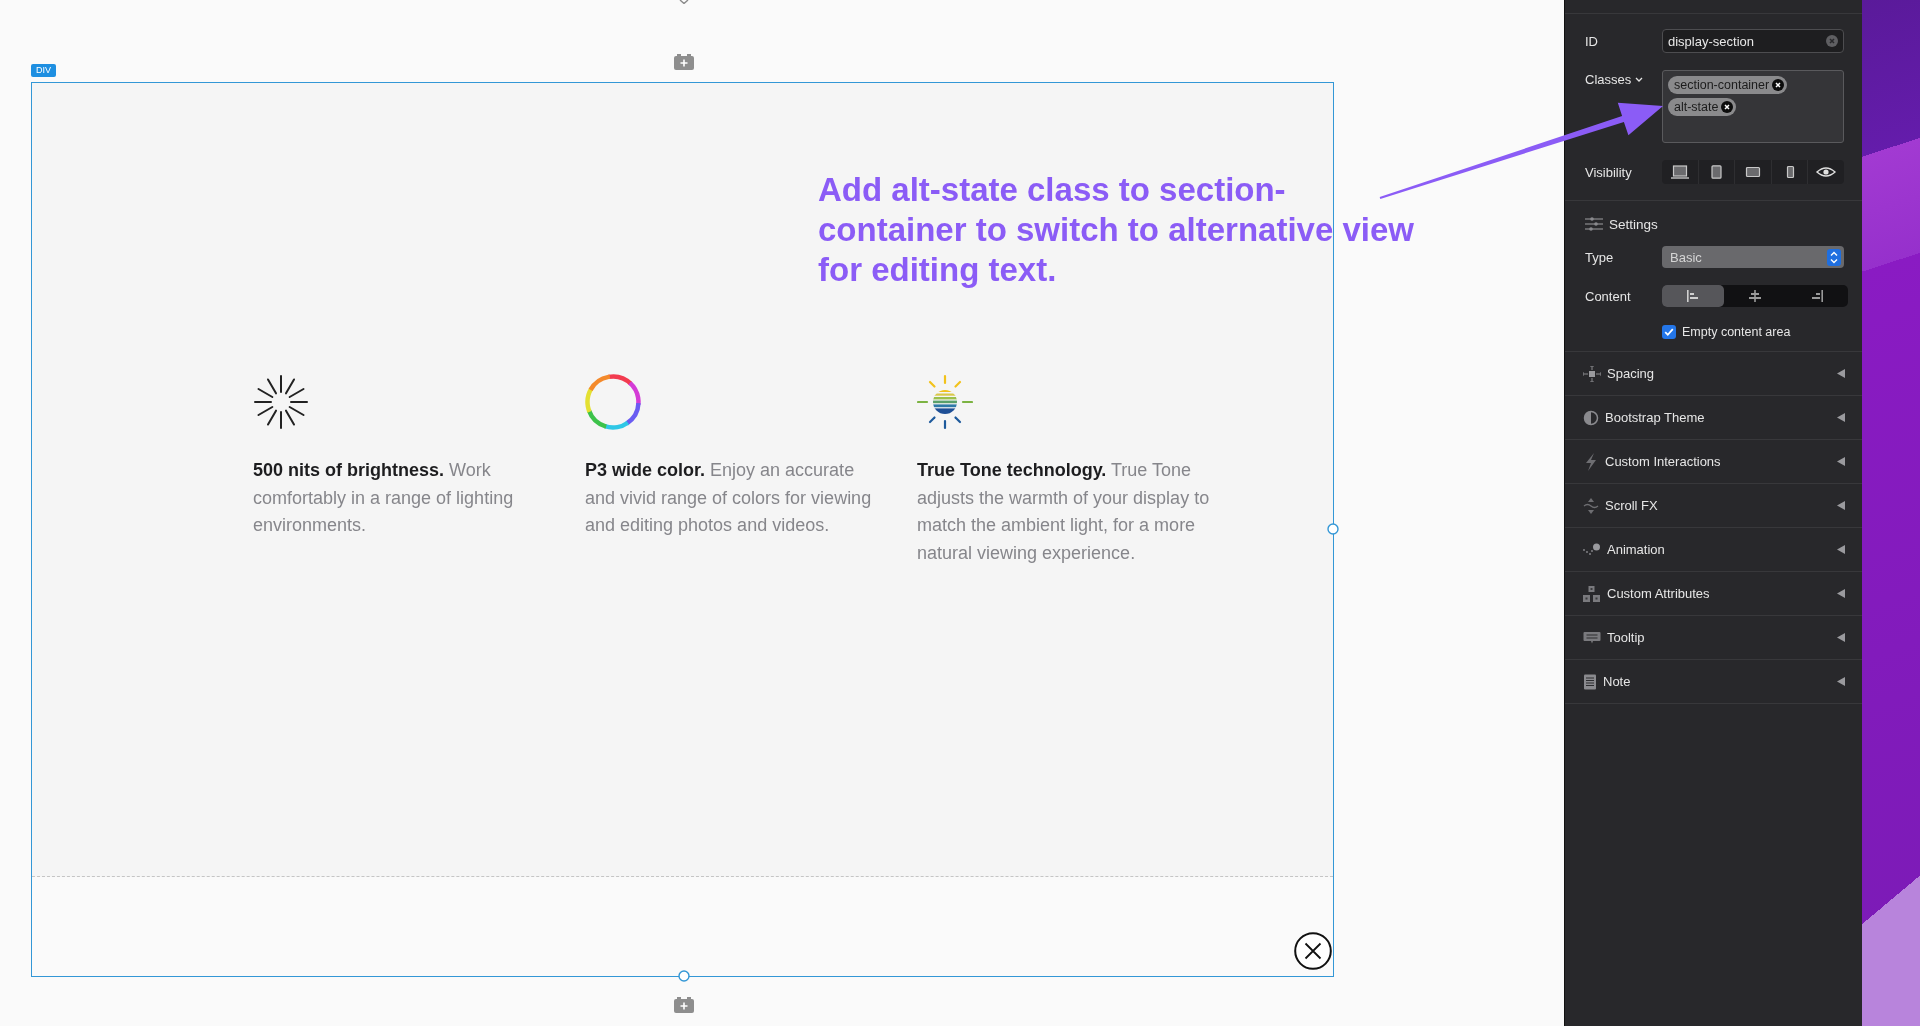 This screenshot has height=1026, width=1920. Describe the element at coordinates (1753, 257) in the screenshot. I see `type-select: Basic` at that location.